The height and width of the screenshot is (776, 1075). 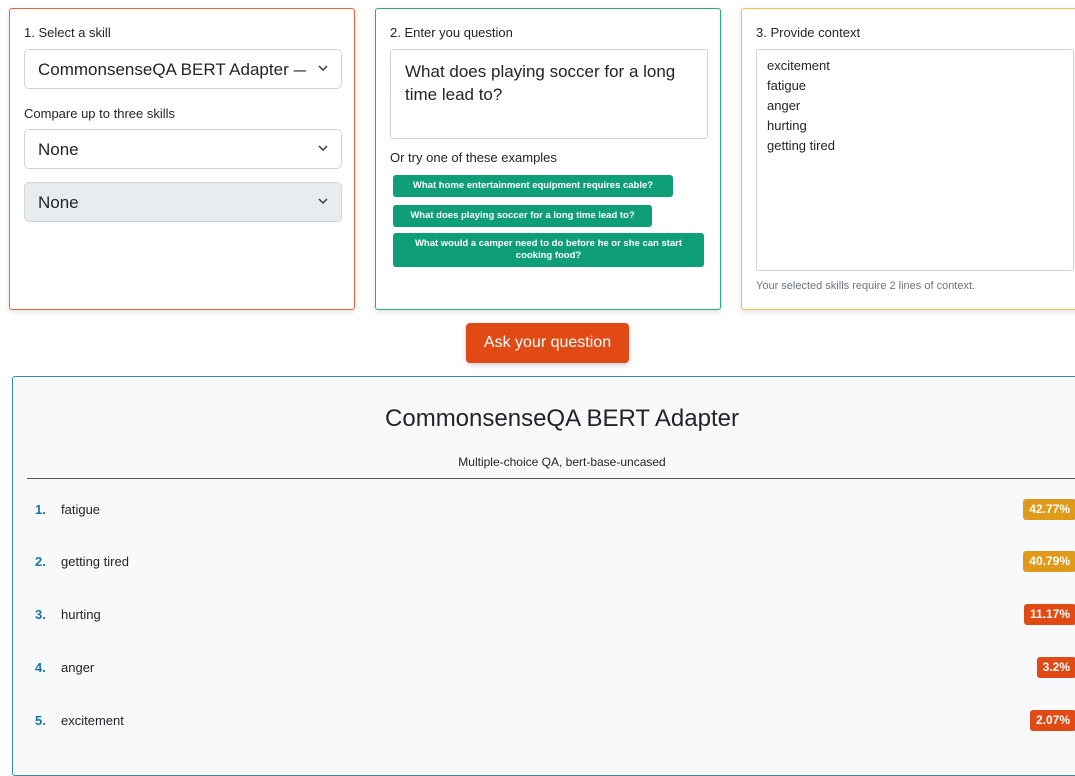 What do you see at coordinates (92, 720) in the screenshot?
I see `result-label: excitement` at bounding box center [92, 720].